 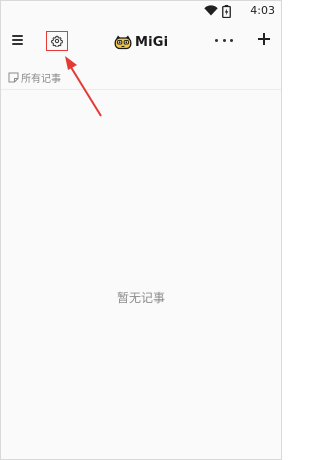 What do you see at coordinates (141, 12) in the screenshot?
I see `status-bar: 4:03` at bounding box center [141, 12].